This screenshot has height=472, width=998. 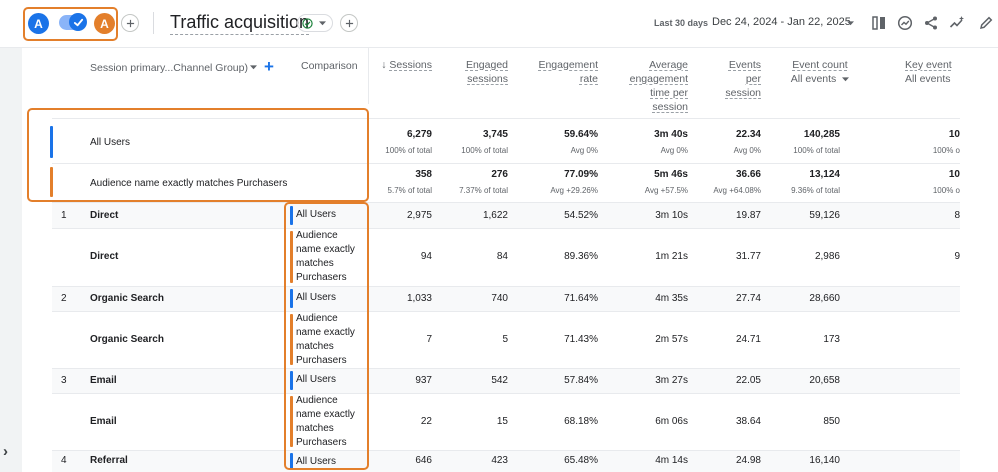 What do you see at coordinates (748, 174) in the screenshot?
I see `total-events-per-session: 36.66` at bounding box center [748, 174].